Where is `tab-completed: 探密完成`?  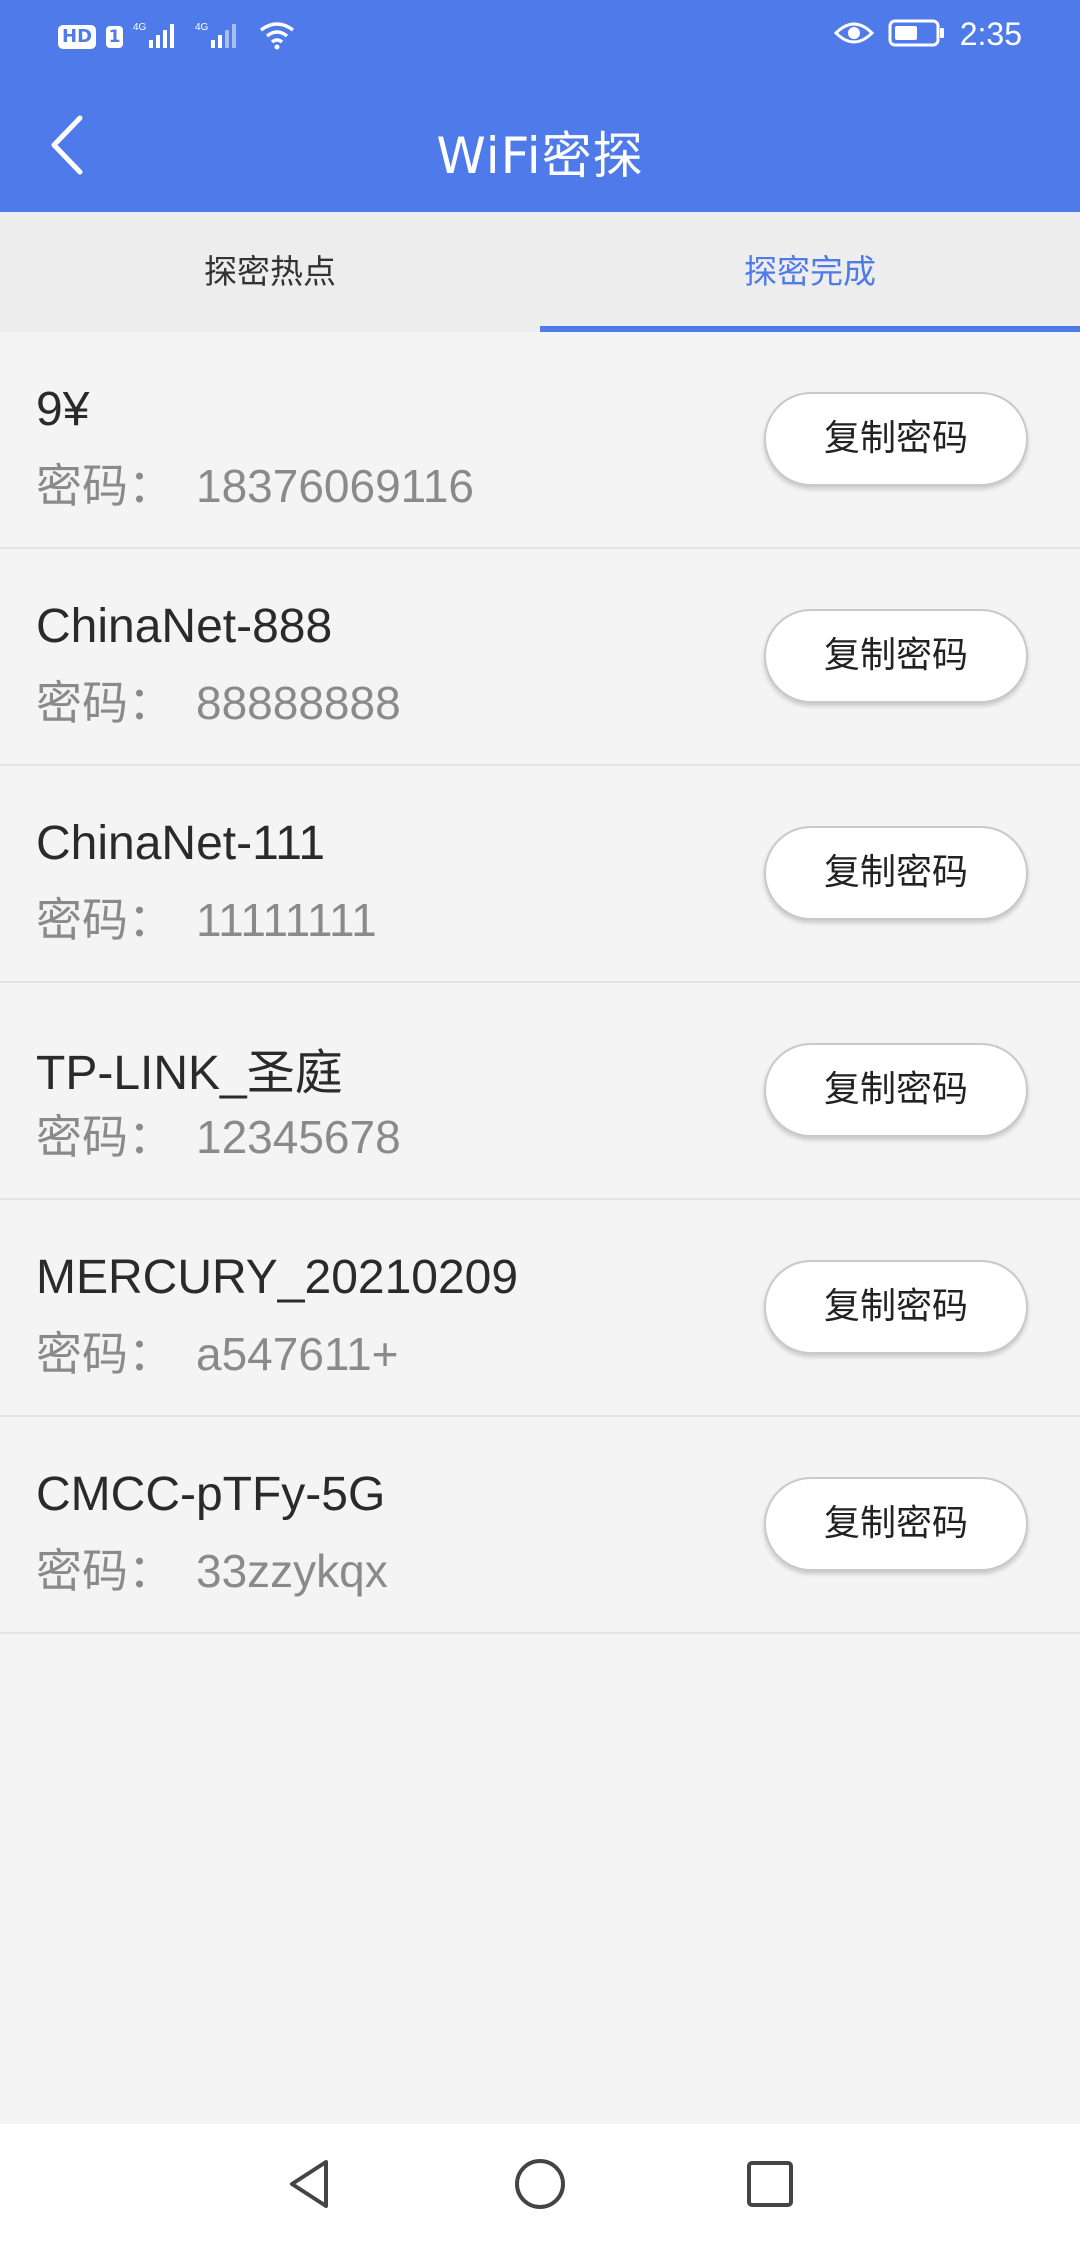 tab-completed: 探密完成 is located at coordinates (810, 272).